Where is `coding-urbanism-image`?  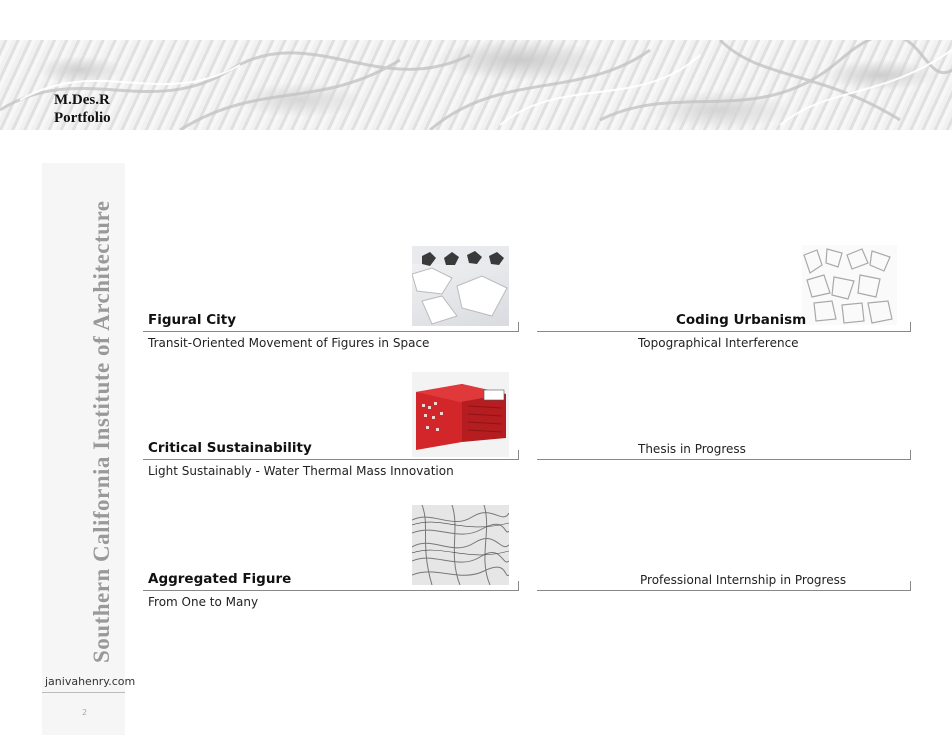
coding-urbanism-image is located at coordinates (848, 286).